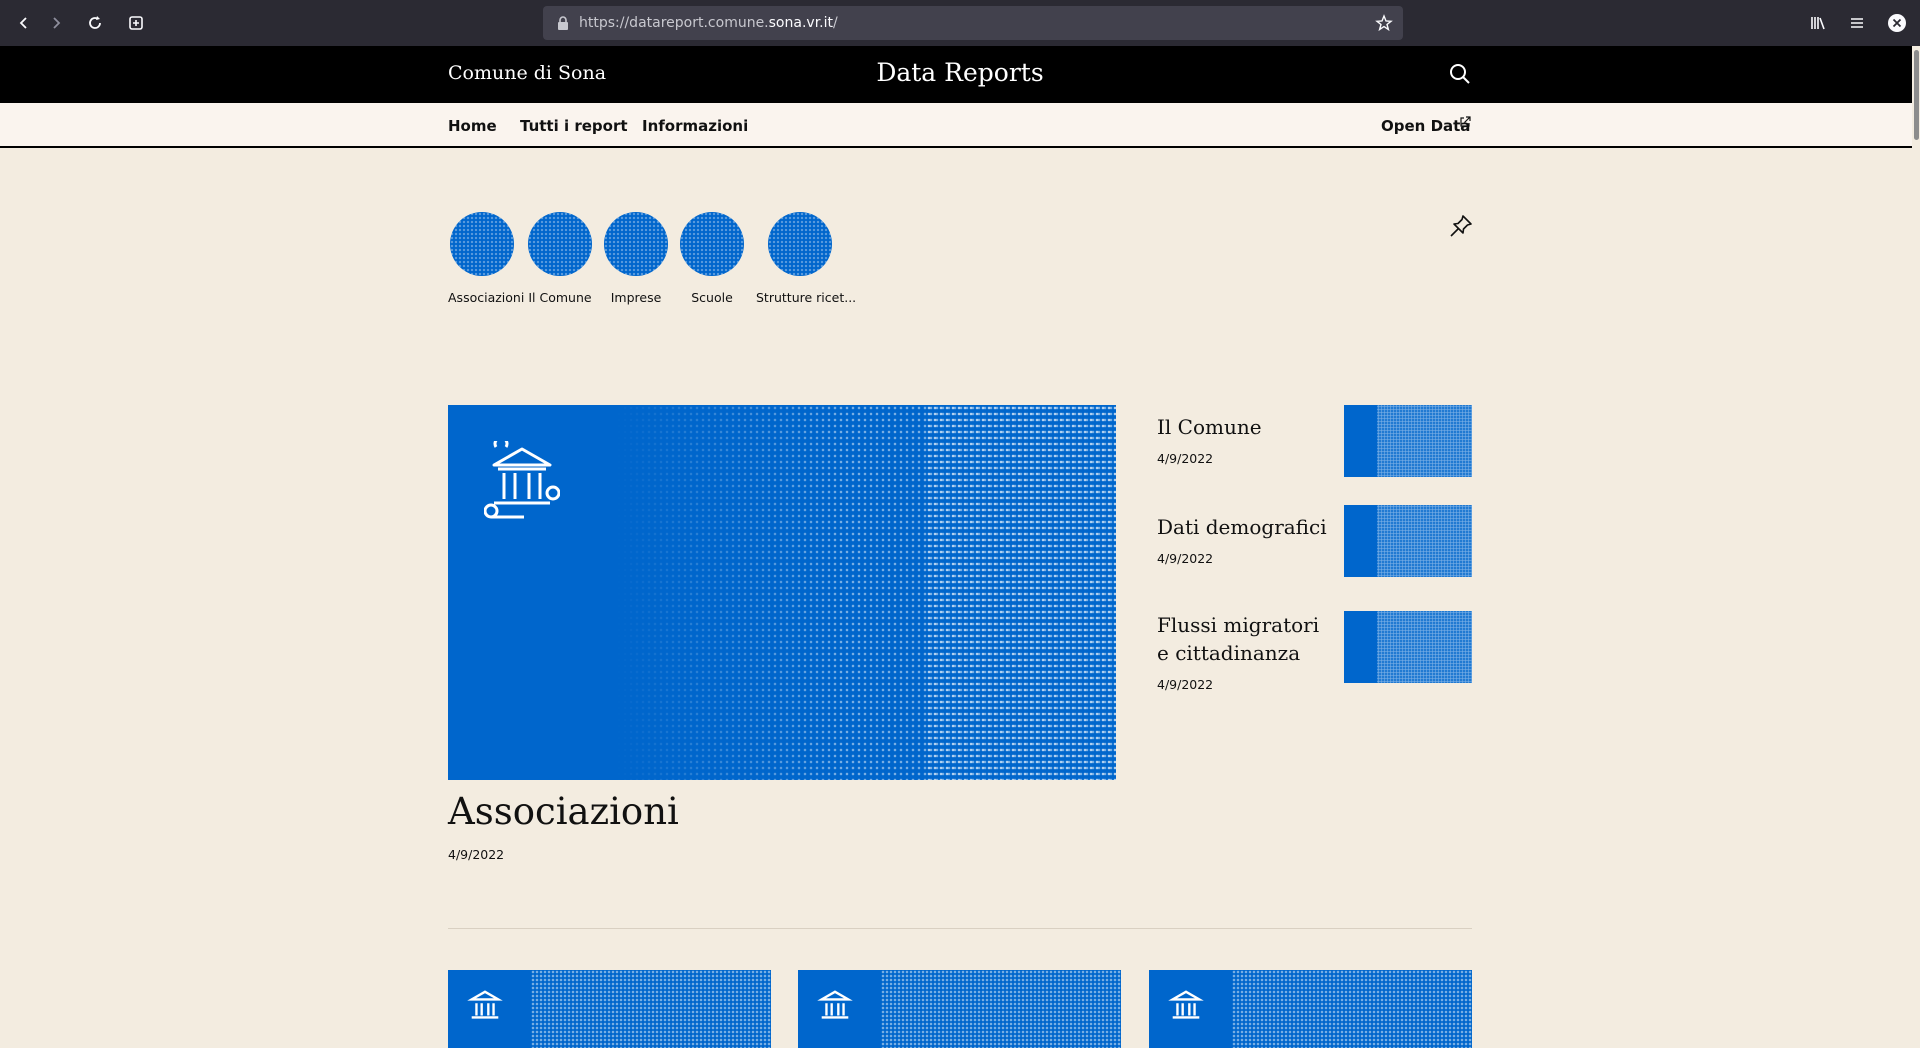 The image size is (1920, 1048). I want to click on menu-icon, so click(1857, 23).